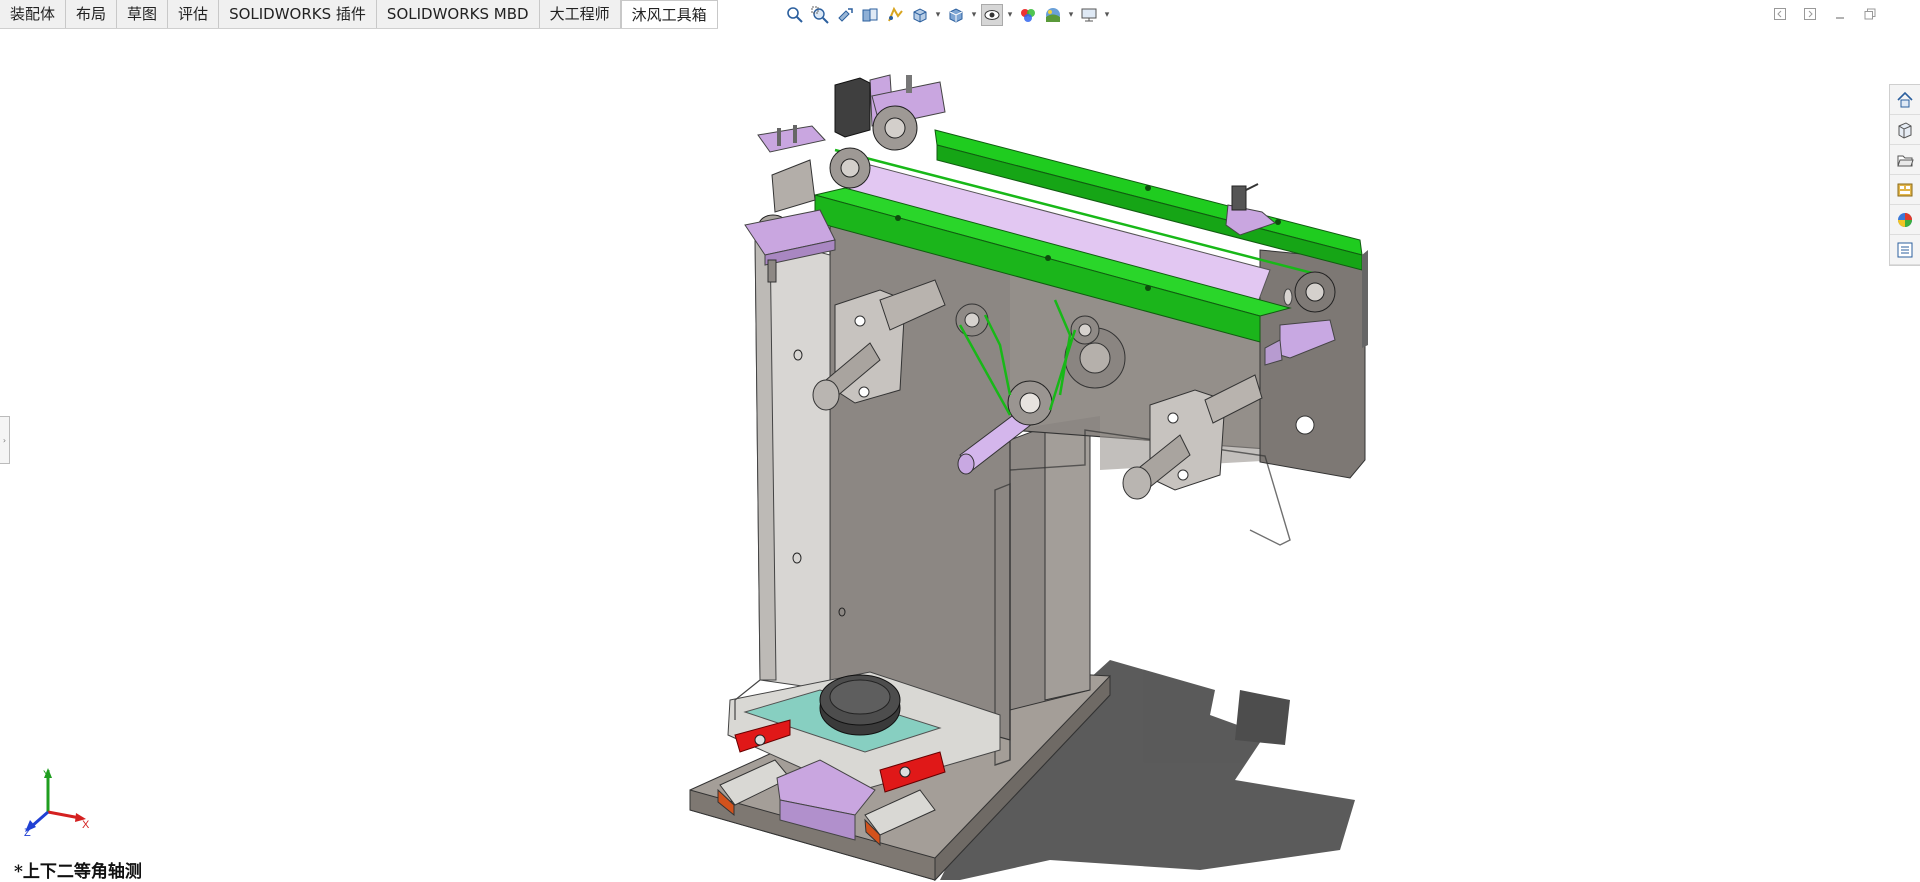 The width and height of the screenshot is (1920, 882). I want to click on task-pane, so click(1904, 175).